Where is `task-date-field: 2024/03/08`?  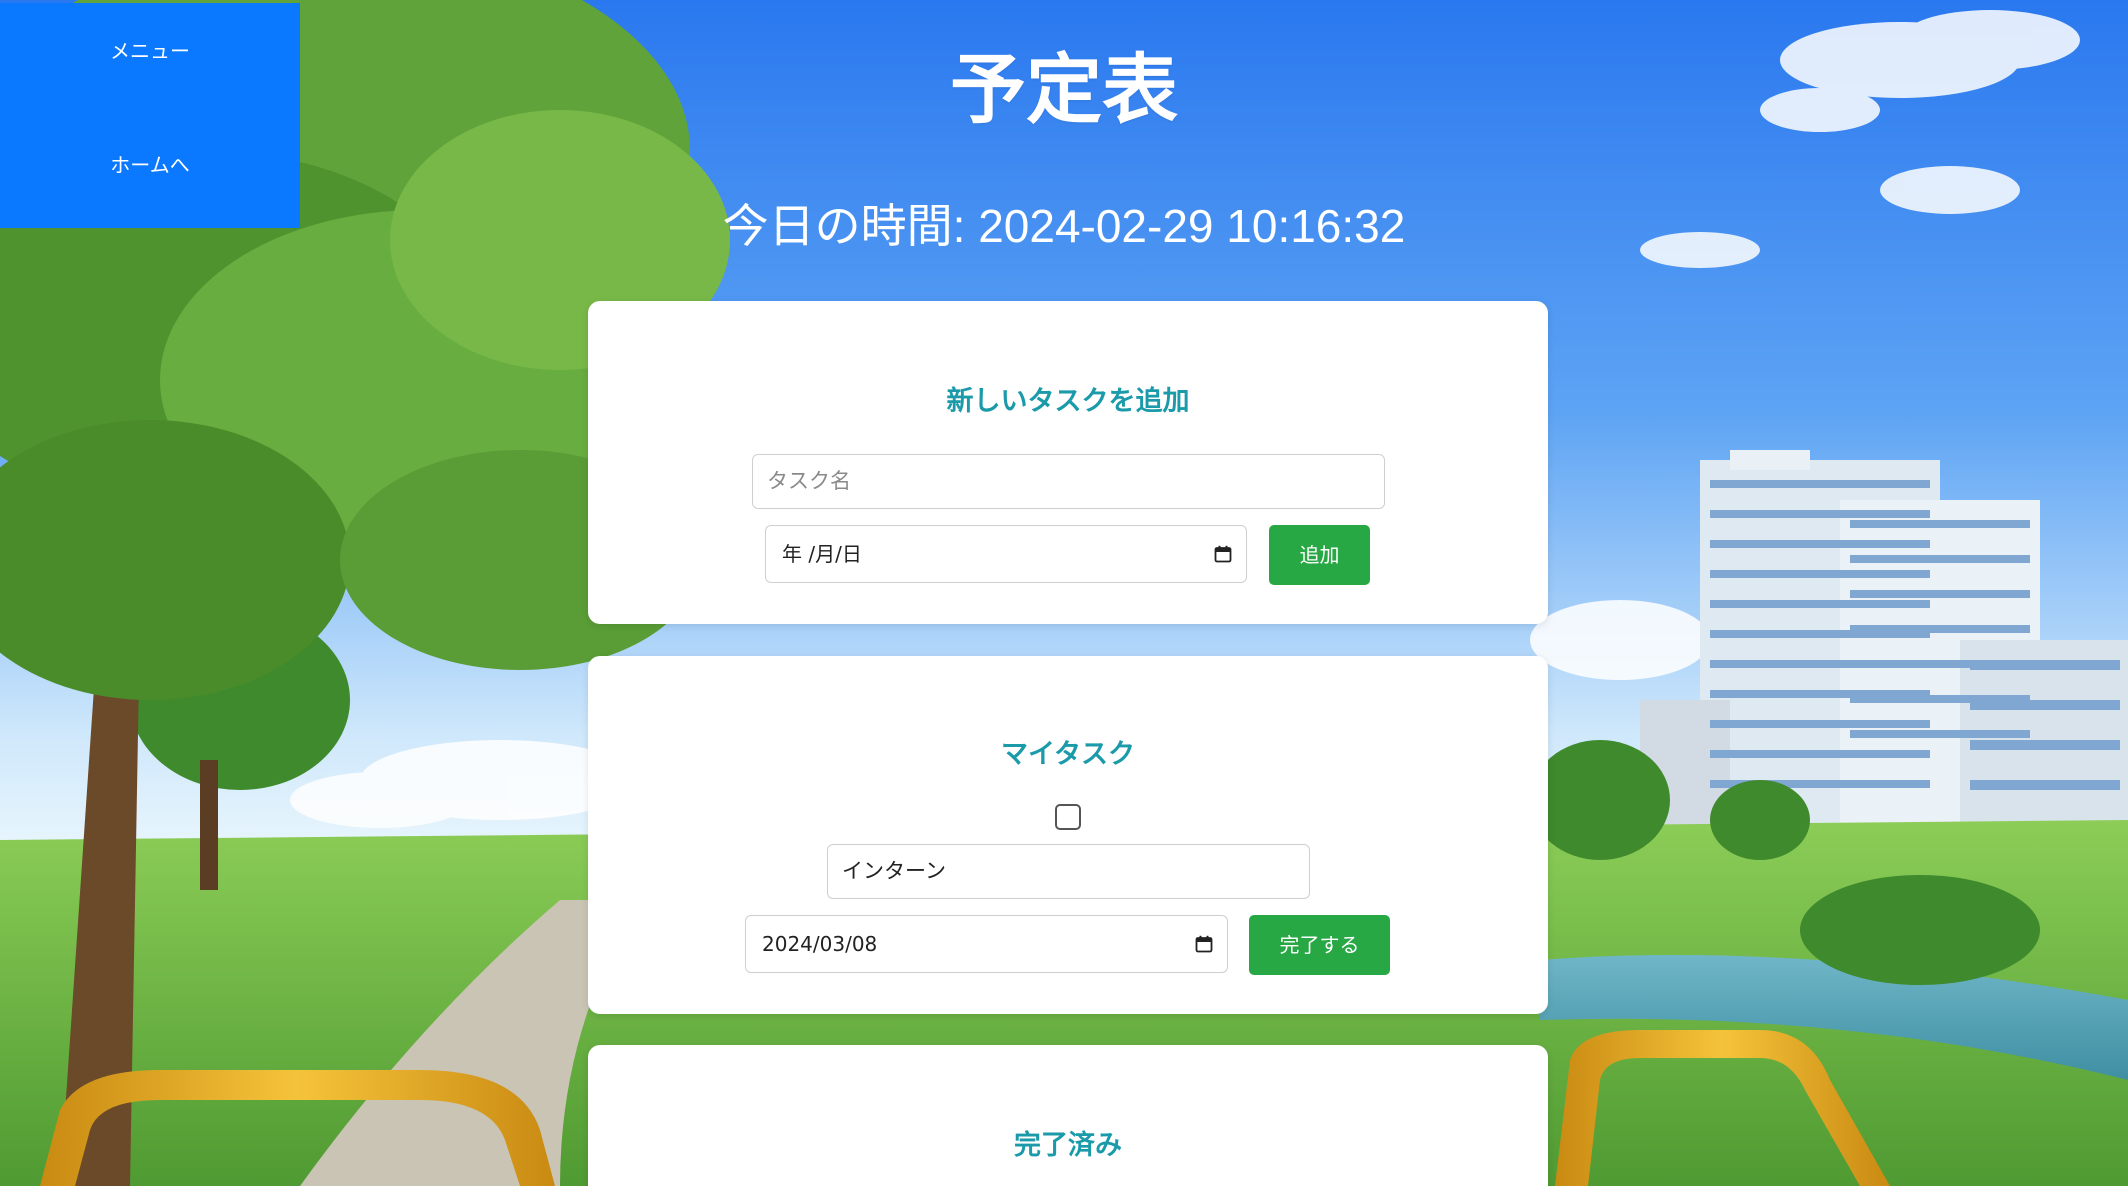 task-date-field: 2024/03/08 is located at coordinates (986, 944).